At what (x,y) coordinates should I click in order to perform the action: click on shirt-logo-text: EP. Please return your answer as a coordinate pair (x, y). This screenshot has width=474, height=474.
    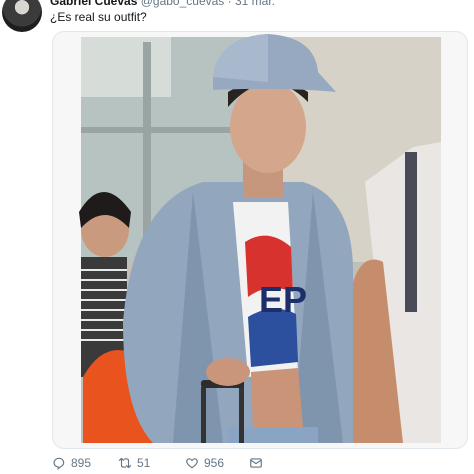
    Looking at the image, I should click on (283, 299).